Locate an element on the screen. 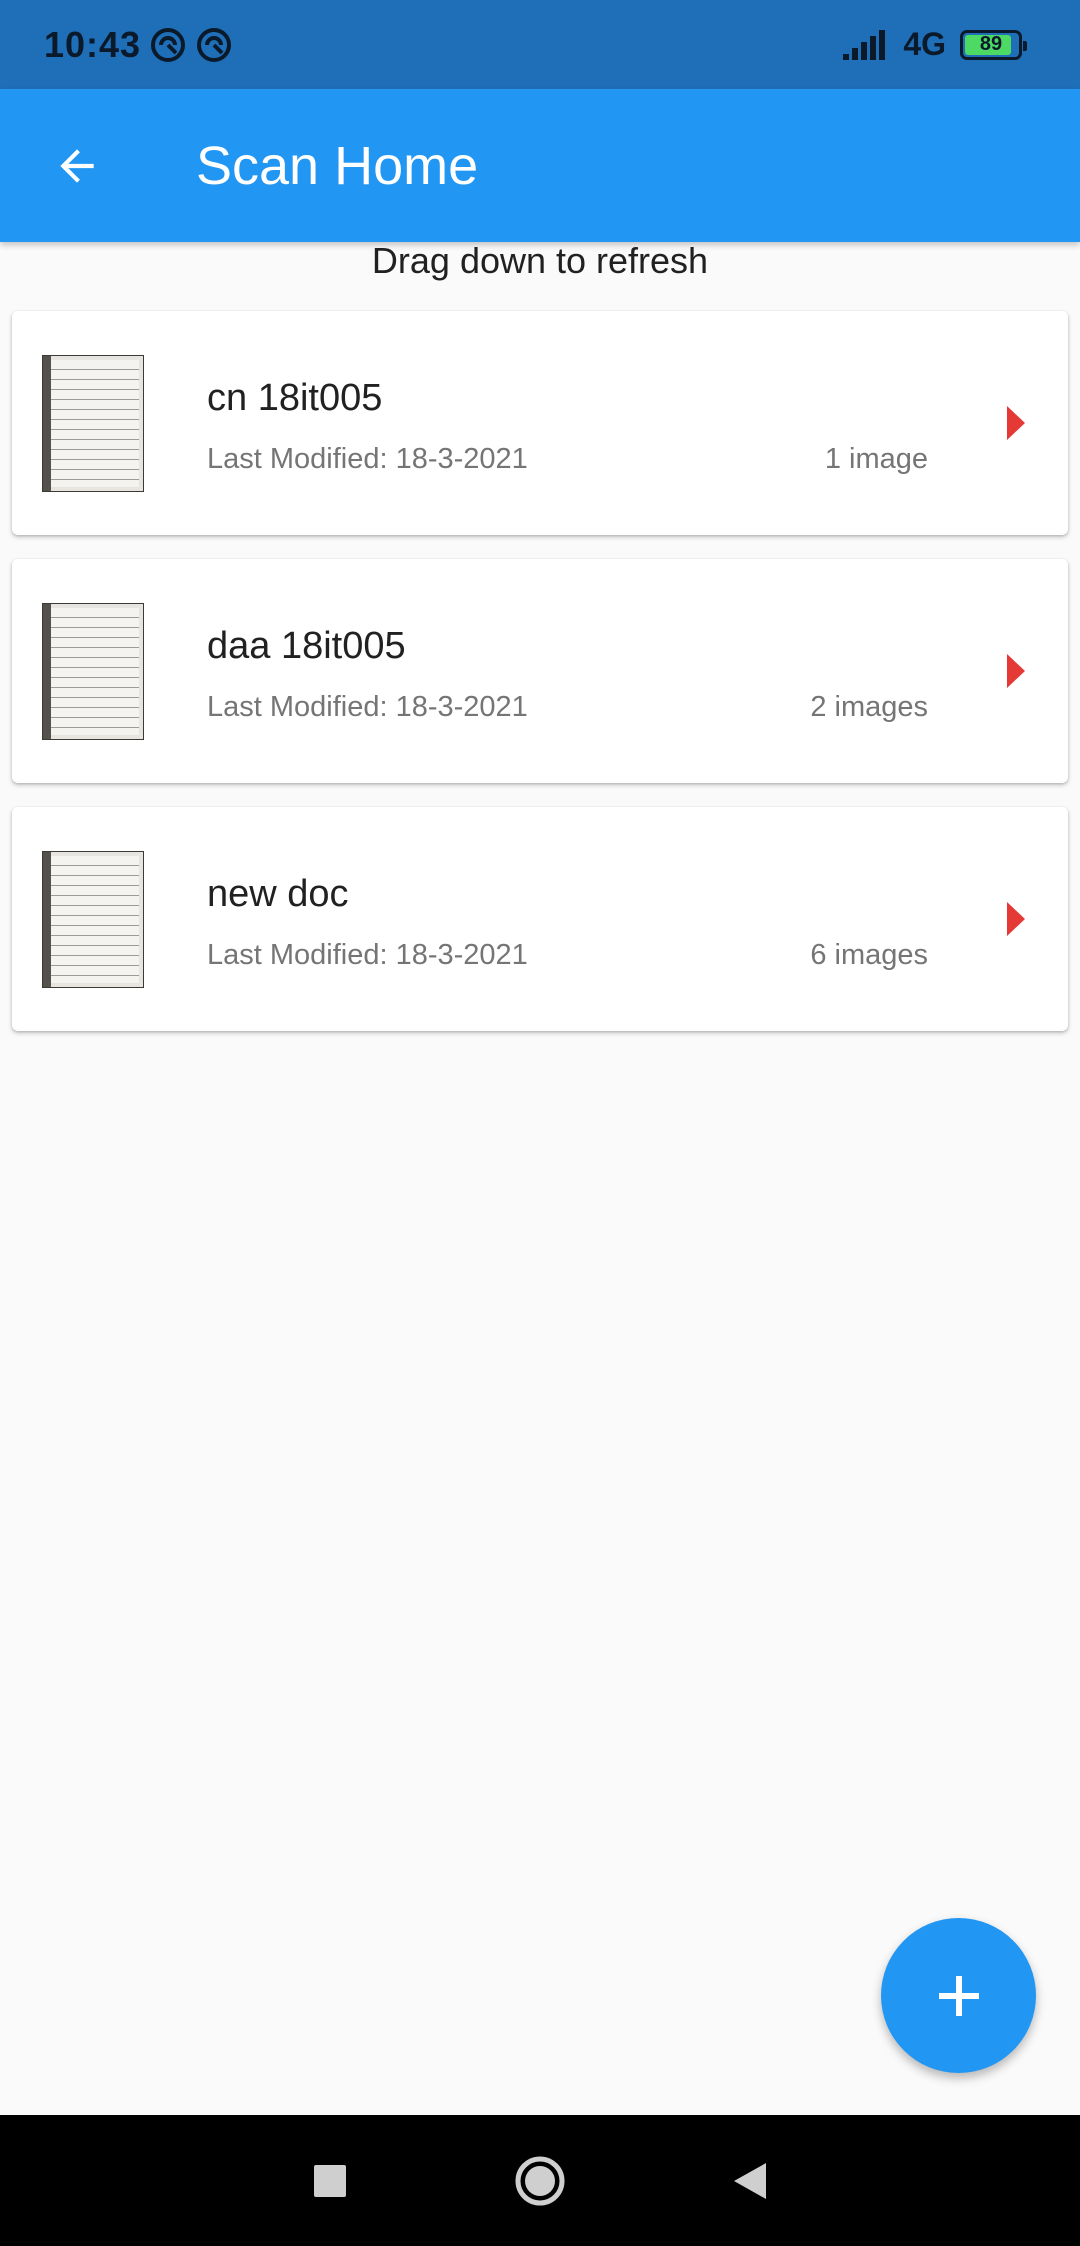  battery-icon: 89 is located at coordinates (993, 44).